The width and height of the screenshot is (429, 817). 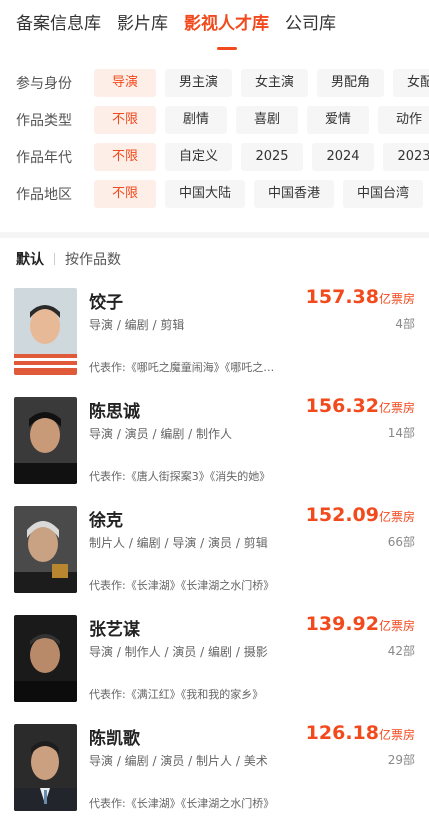 I want to click on box-office: 139.92亿票房, so click(x=360, y=624).